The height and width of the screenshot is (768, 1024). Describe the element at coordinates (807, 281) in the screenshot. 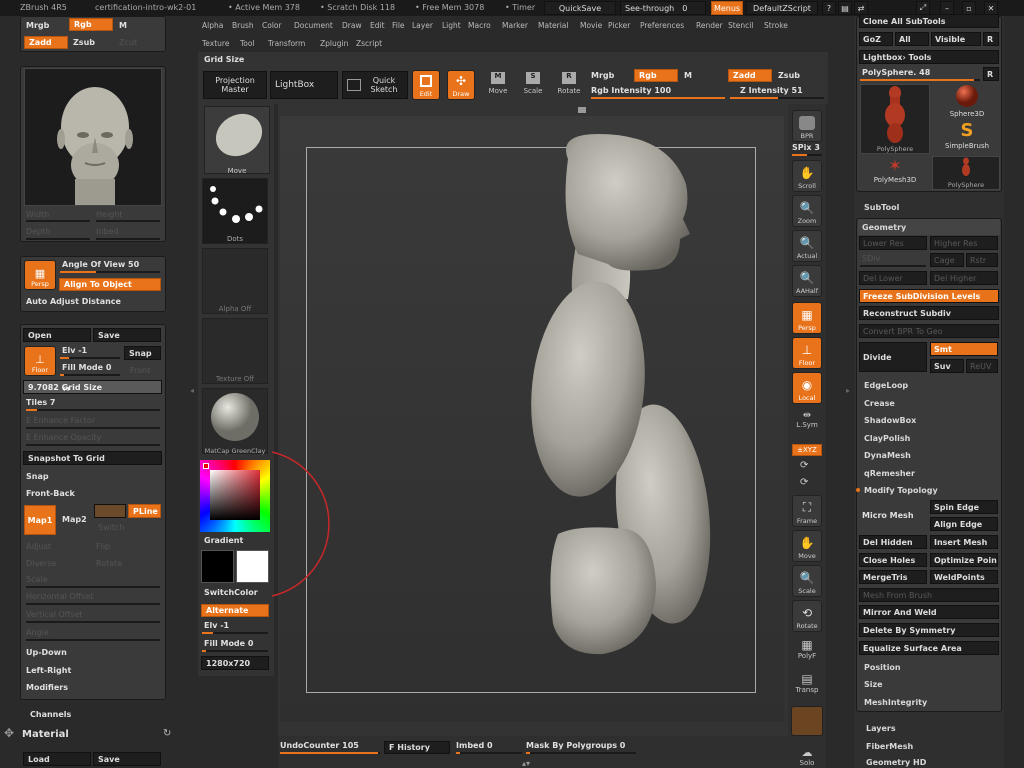

I see `aahalf-button: 🔍 AAHalf` at that location.